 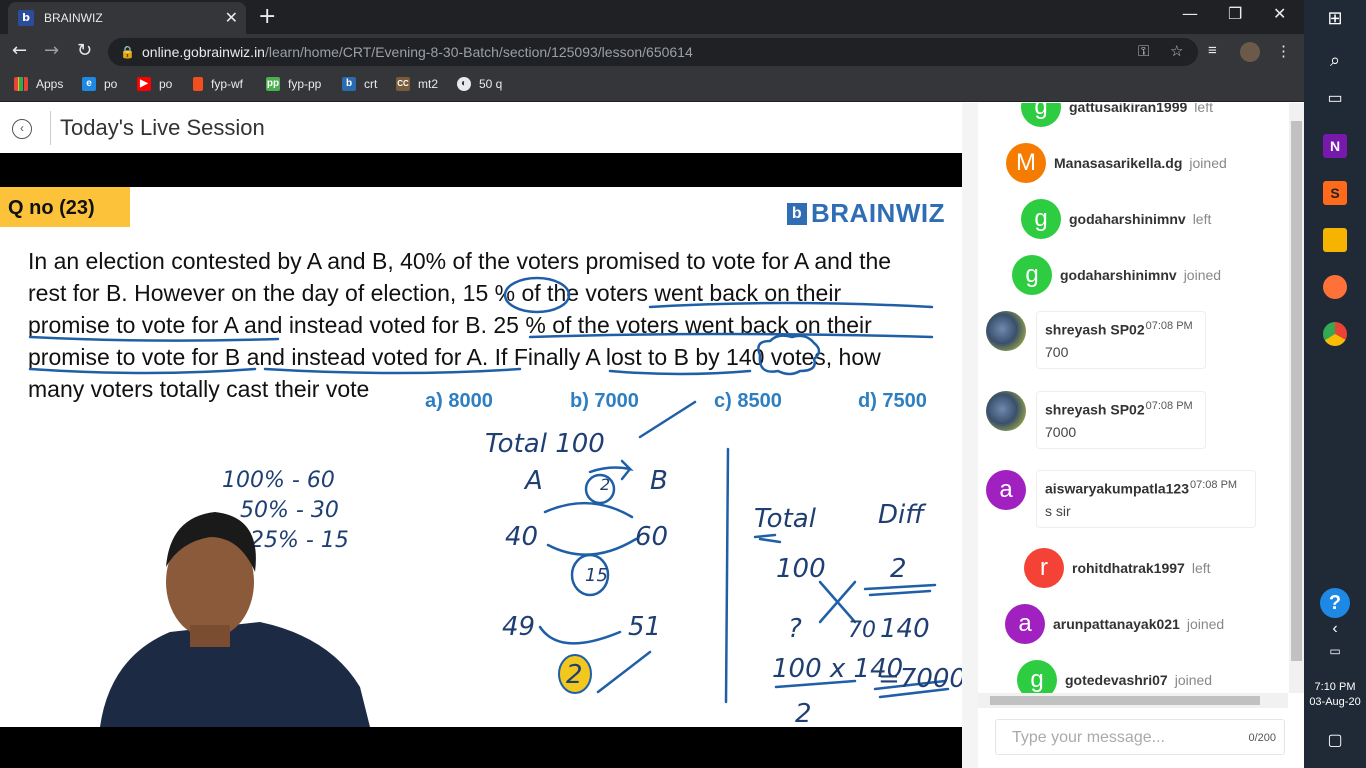 I want to click on brainwiz-icon: b, so click(x=349, y=84).